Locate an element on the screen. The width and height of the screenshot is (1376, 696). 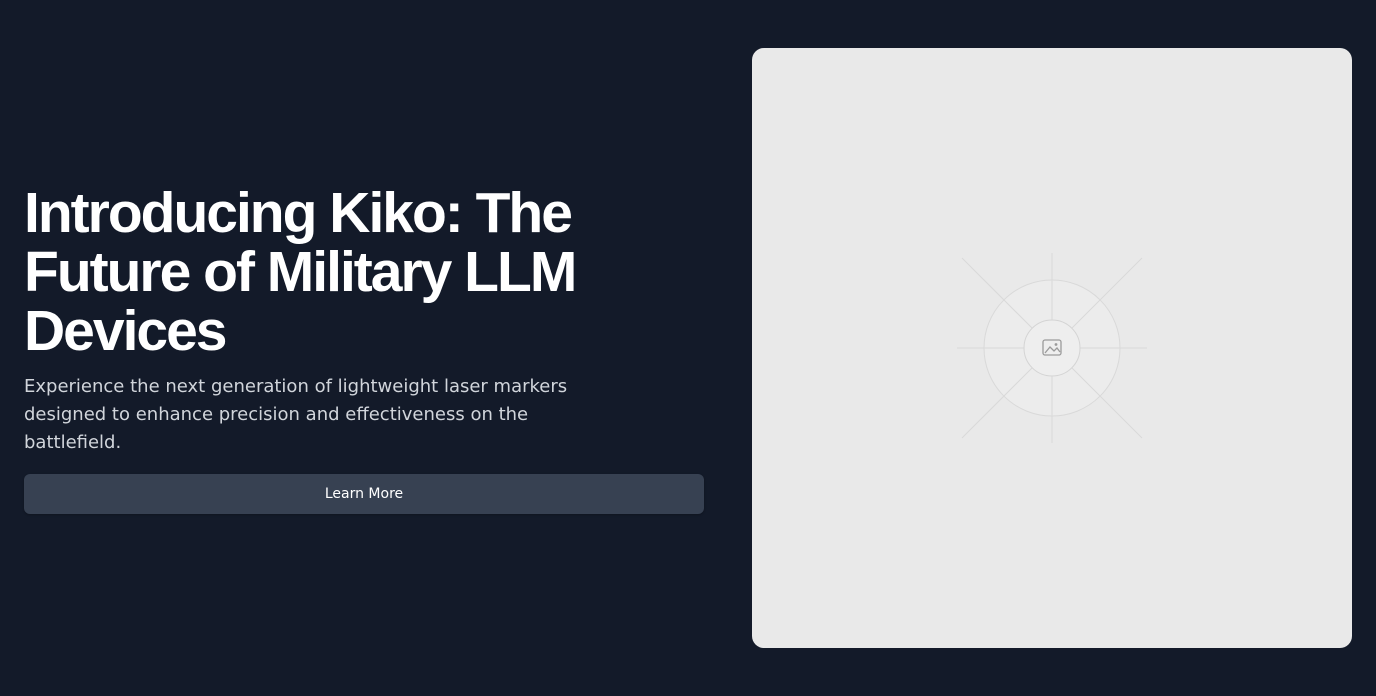
learn-more-button: Learn More is located at coordinates (364, 494).